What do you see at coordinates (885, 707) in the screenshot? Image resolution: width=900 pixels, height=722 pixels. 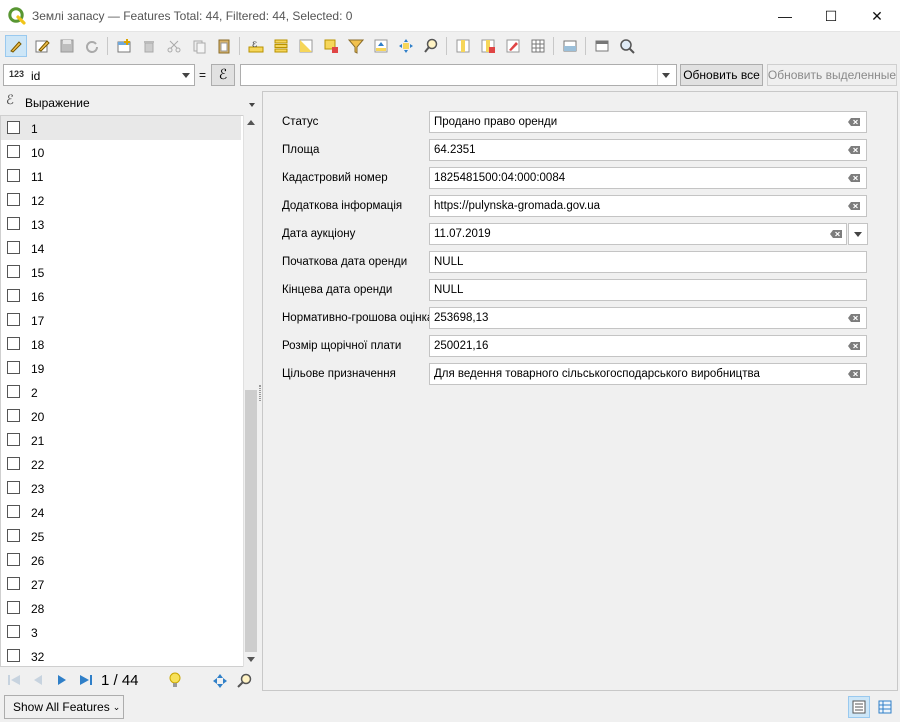 I see `table-view-button` at bounding box center [885, 707].